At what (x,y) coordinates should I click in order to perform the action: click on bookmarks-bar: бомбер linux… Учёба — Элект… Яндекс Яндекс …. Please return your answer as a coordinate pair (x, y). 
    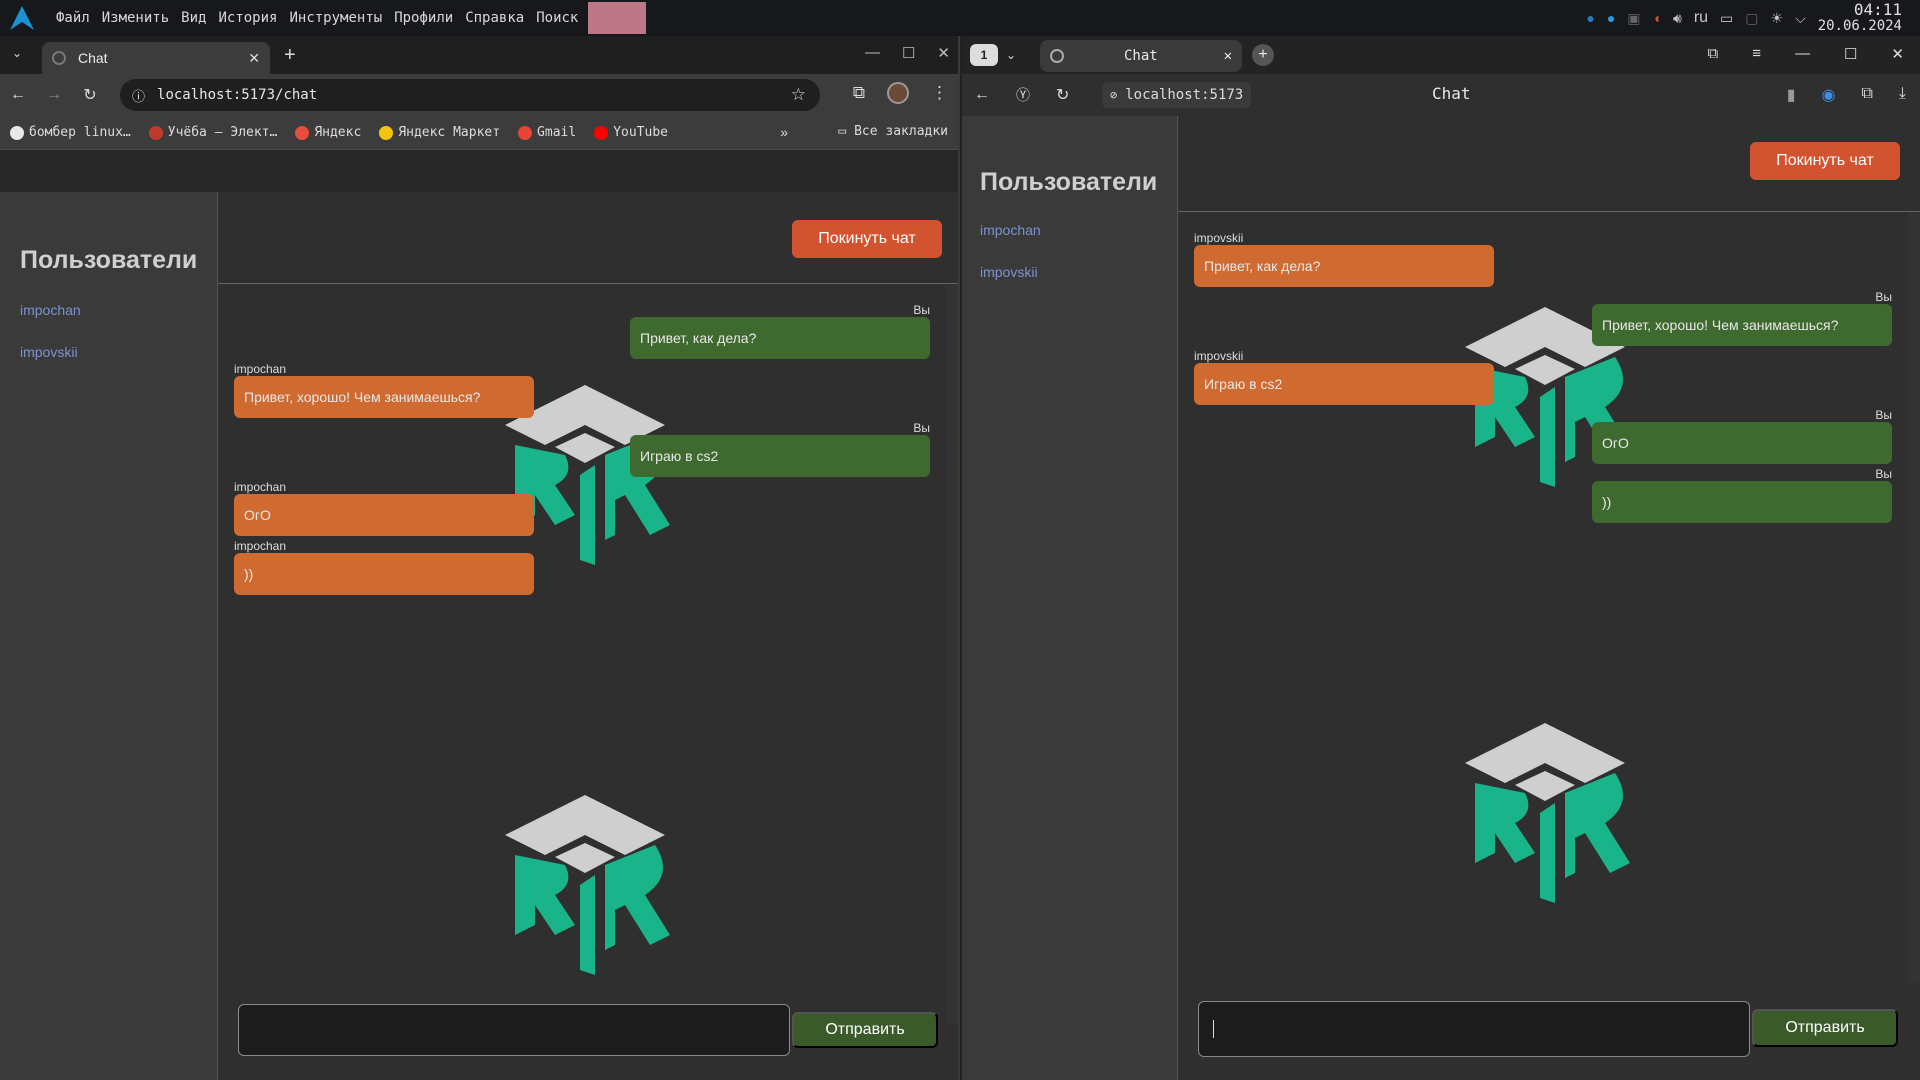
    Looking at the image, I should click on (479, 133).